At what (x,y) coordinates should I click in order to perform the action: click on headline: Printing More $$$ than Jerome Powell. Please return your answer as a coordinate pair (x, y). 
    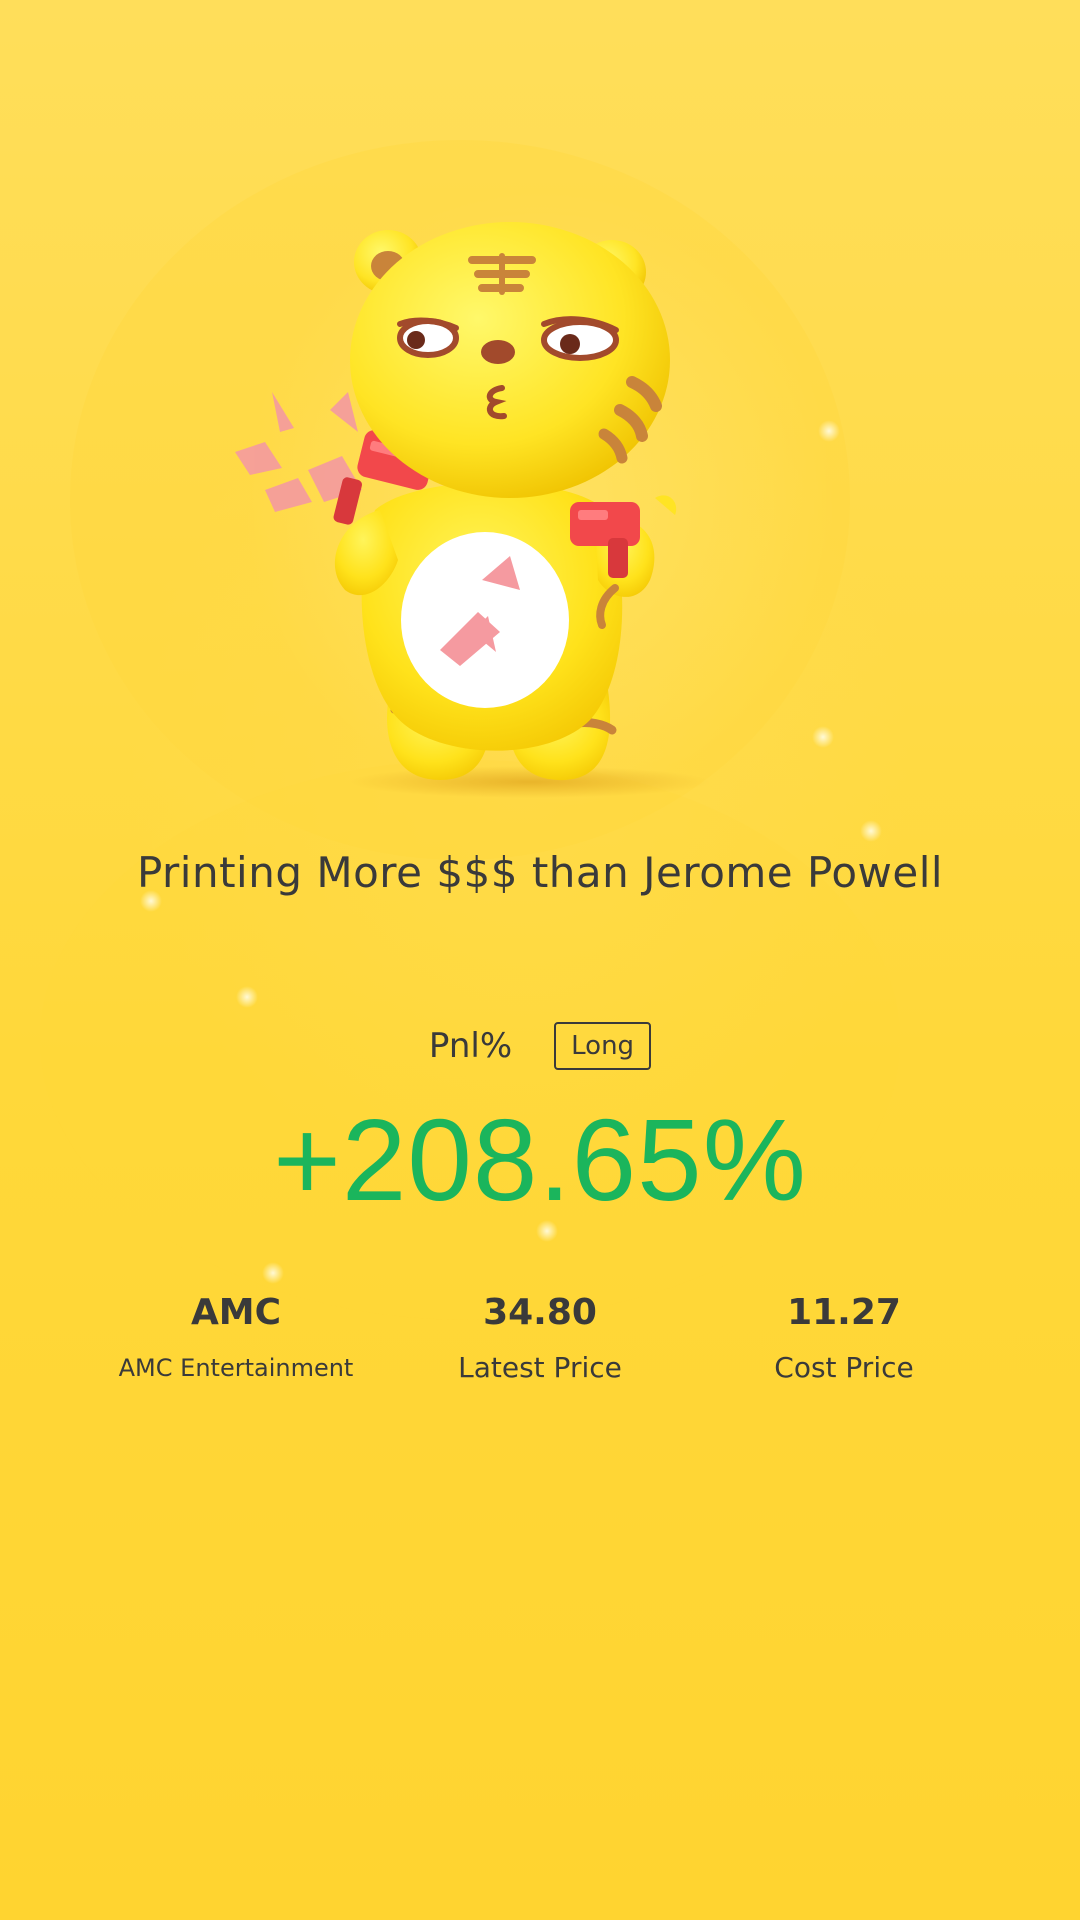
    Looking at the image, I should click on (540, 872).